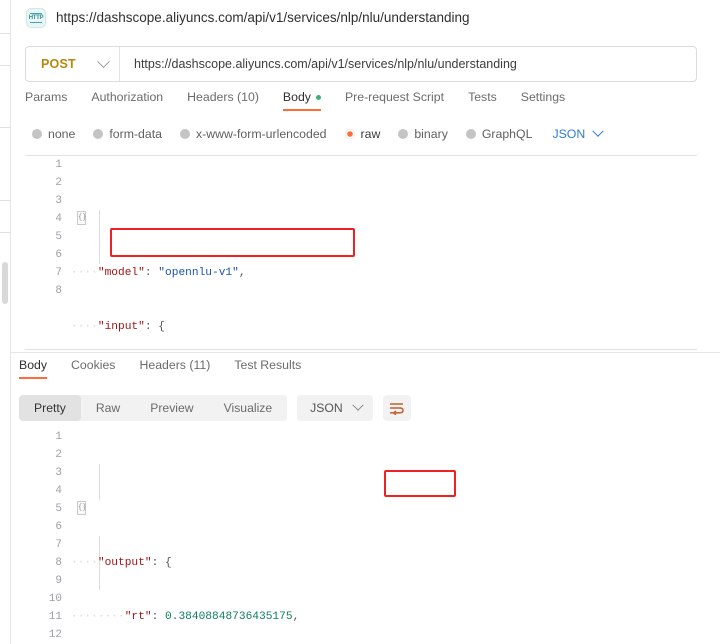 The image size is (720, 644). Describe the element at coordinates (127, 97) in the screenshot. I see `tab-authorization-label: Authorization` at that location.